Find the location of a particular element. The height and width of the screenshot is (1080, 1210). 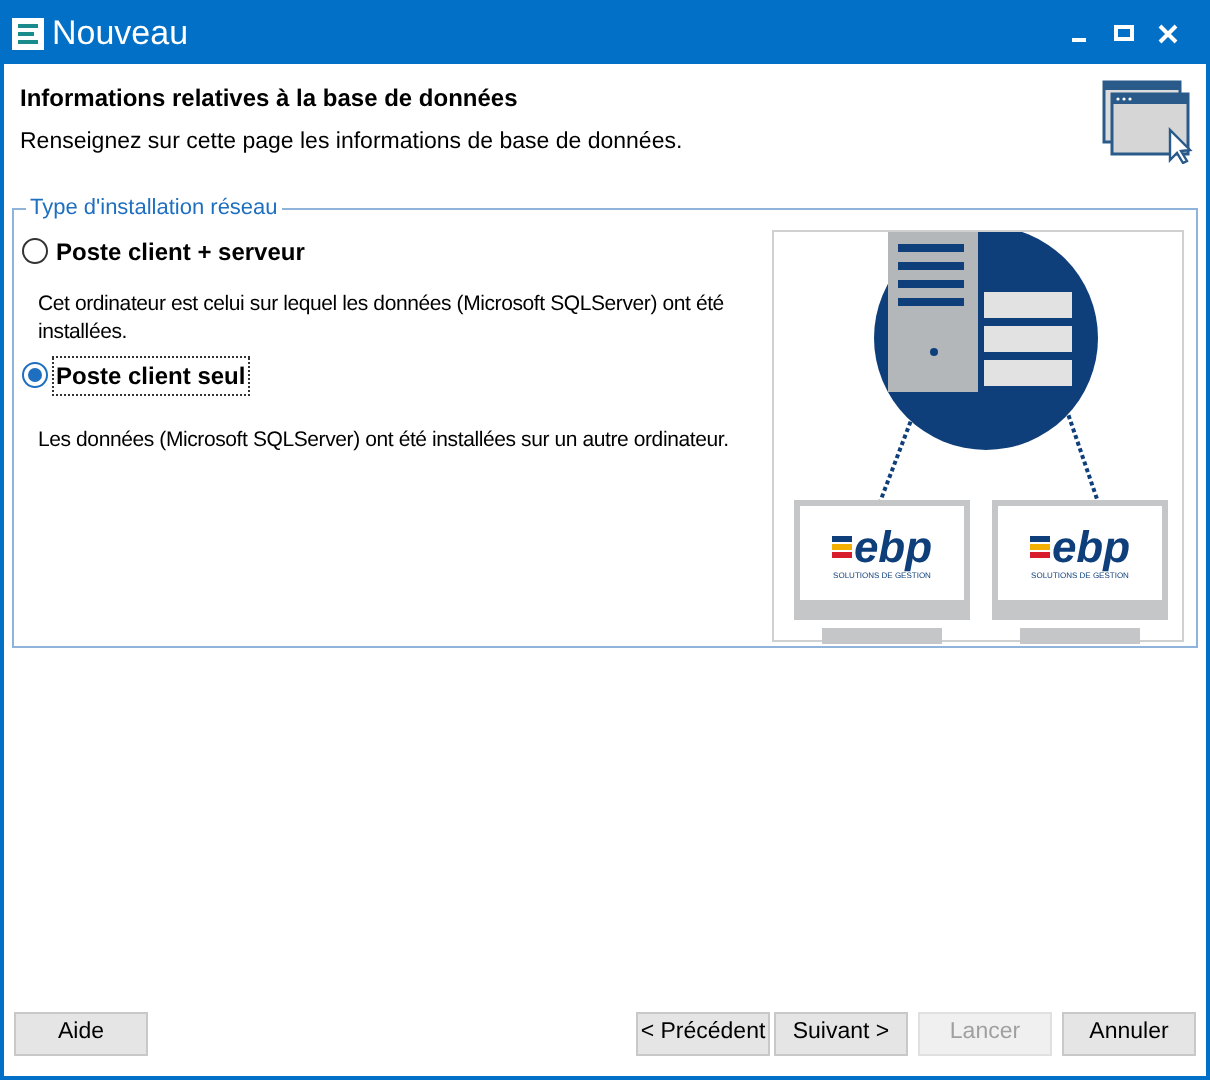

page-subtitle: Renseignez sur cette page les informations de base de données. is located at coordinates (352, 143).